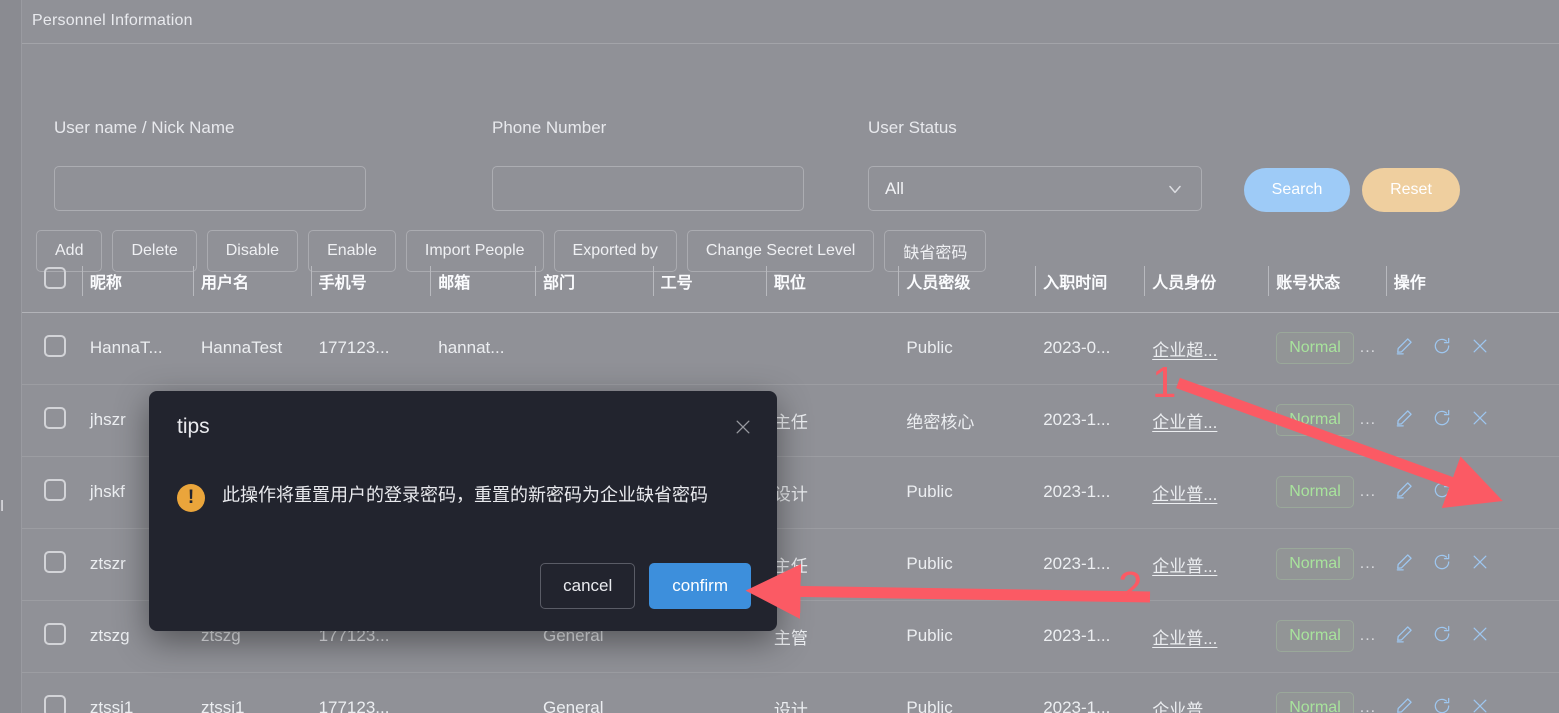 This screenshot has width=1559, height=713. Describe the element at coordinates (790, 422) in the screenshot. I see `cell-position: 主任` at that location.